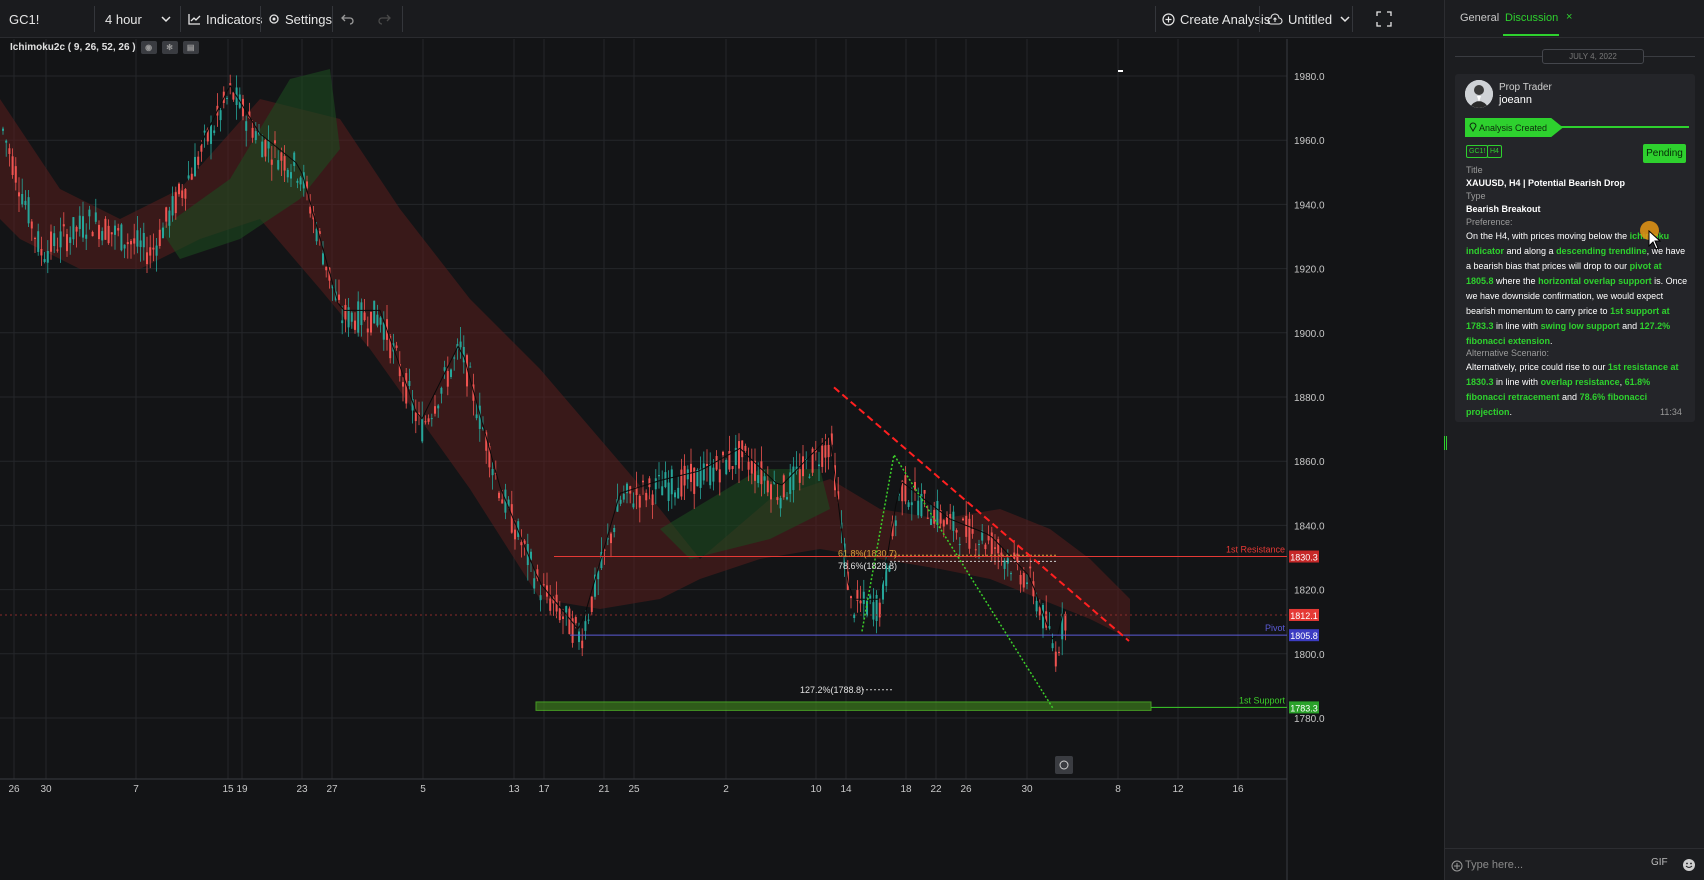 The height and width of the screenshot is (880, 1704). What do you see at coordinates (1531, 18) in the screenshot?
I see `tab-discussion: Discussion` at bounding box center [1531, 18].